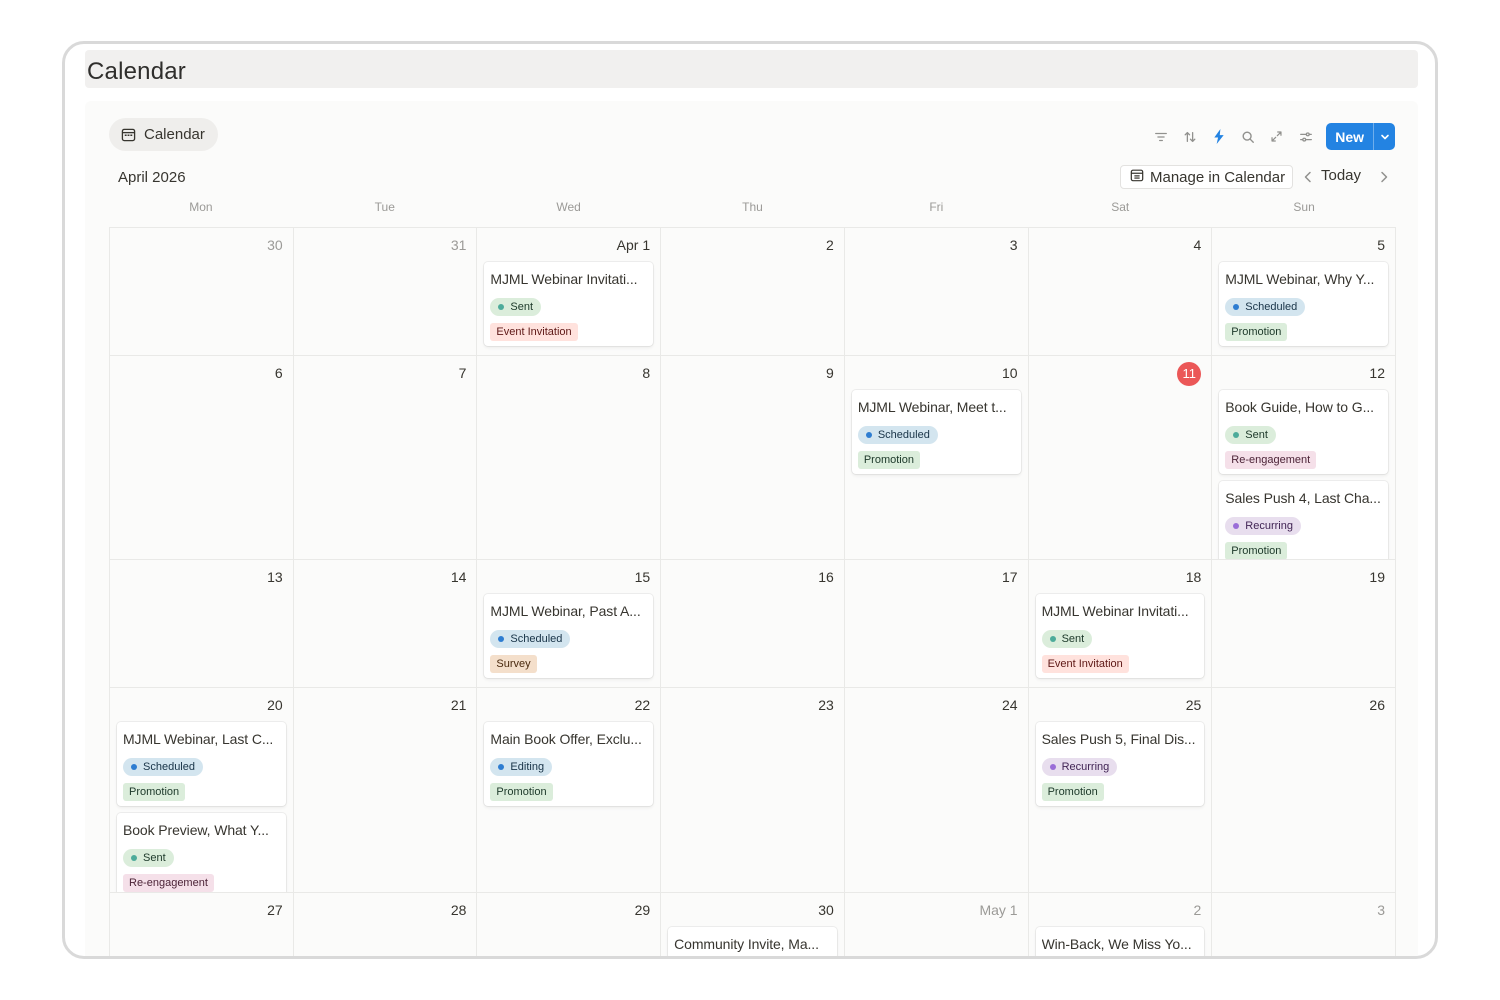 Image resolution: width=1500 pixels, height=1000 pixels. What do you see at coordinates (569, 458) in the screenshot?
I see `day-cell: 8` at bounding box center [569, 458].